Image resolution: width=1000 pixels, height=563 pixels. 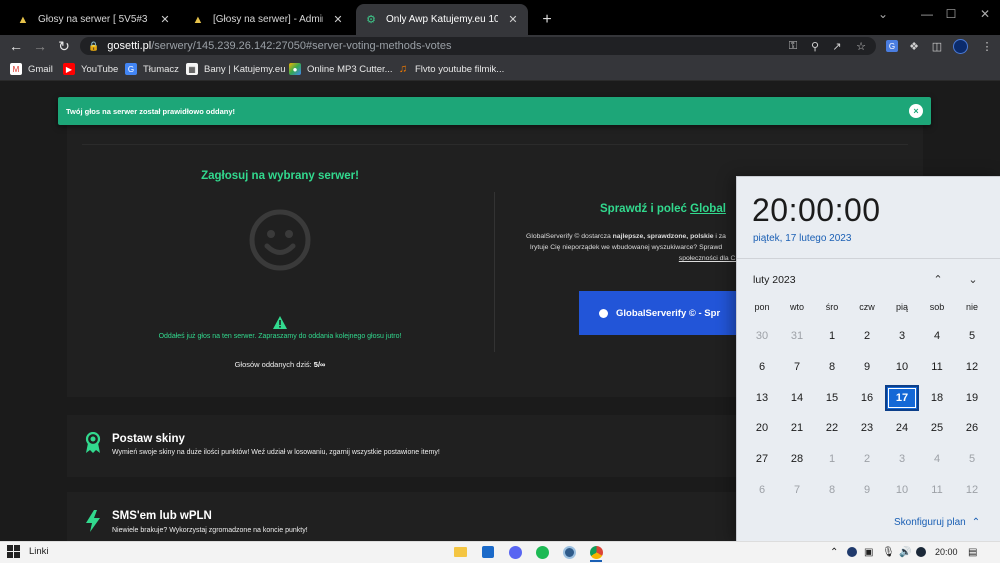 I want to click on chrome-icon, so click(x=596, y=552).